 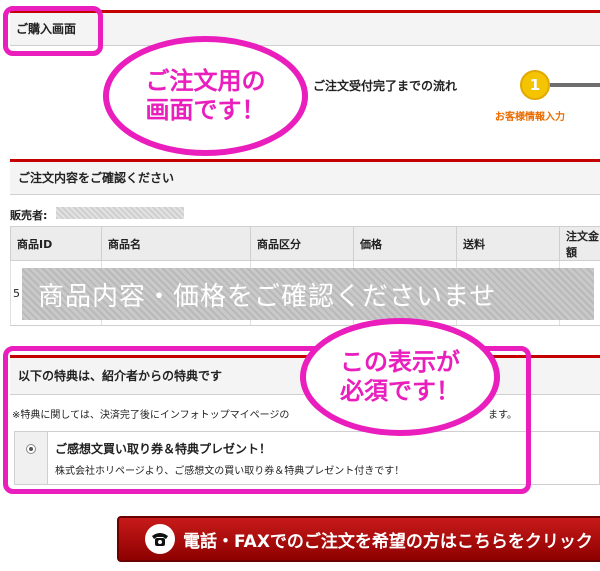 What do you see at coordinates (176, 243) in the screenshot?
I see `col-product-name: 商品名` at bounding box center [176, 243].